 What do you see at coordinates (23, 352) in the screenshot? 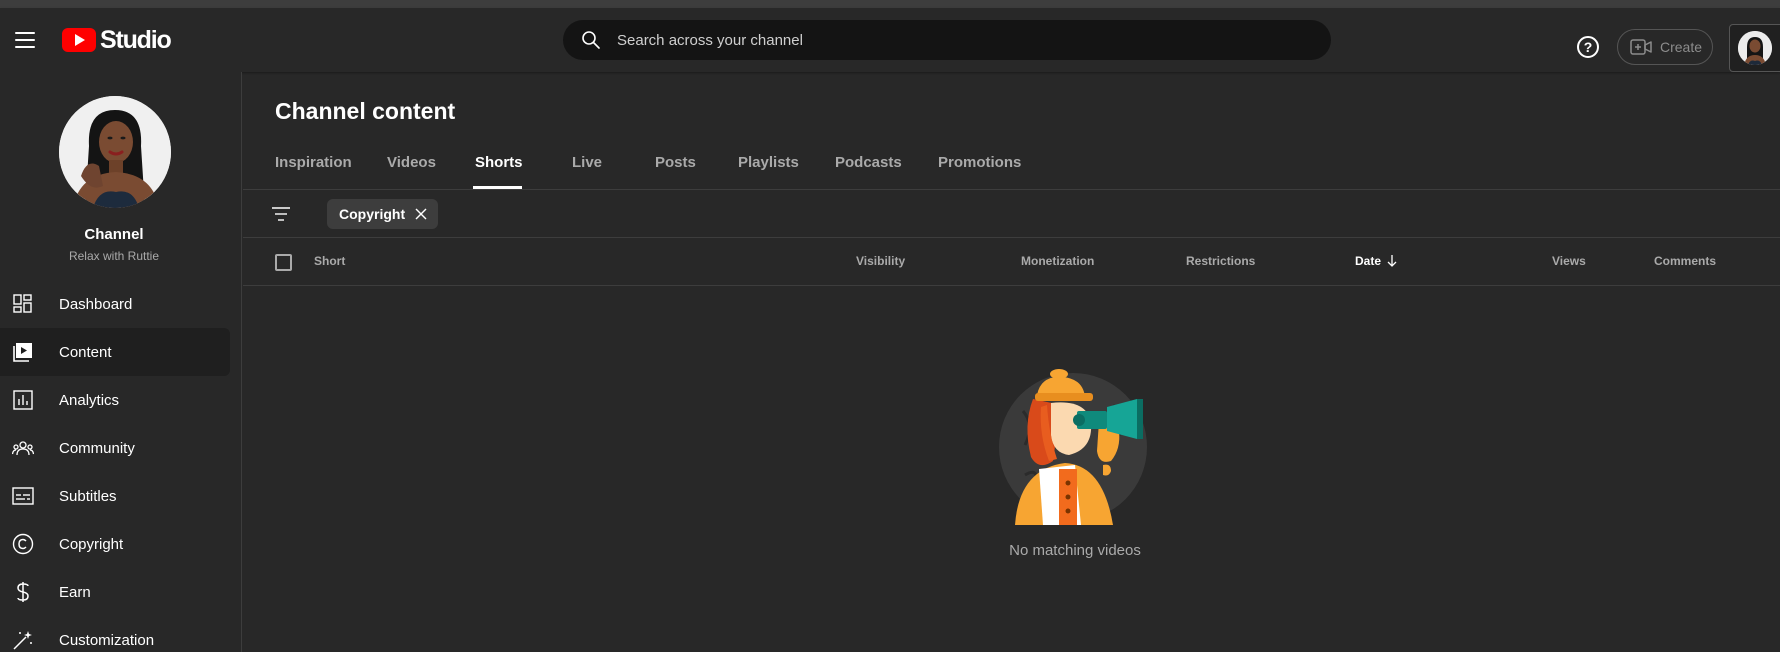
I see `content-icon` at bounding box center [23, 352].